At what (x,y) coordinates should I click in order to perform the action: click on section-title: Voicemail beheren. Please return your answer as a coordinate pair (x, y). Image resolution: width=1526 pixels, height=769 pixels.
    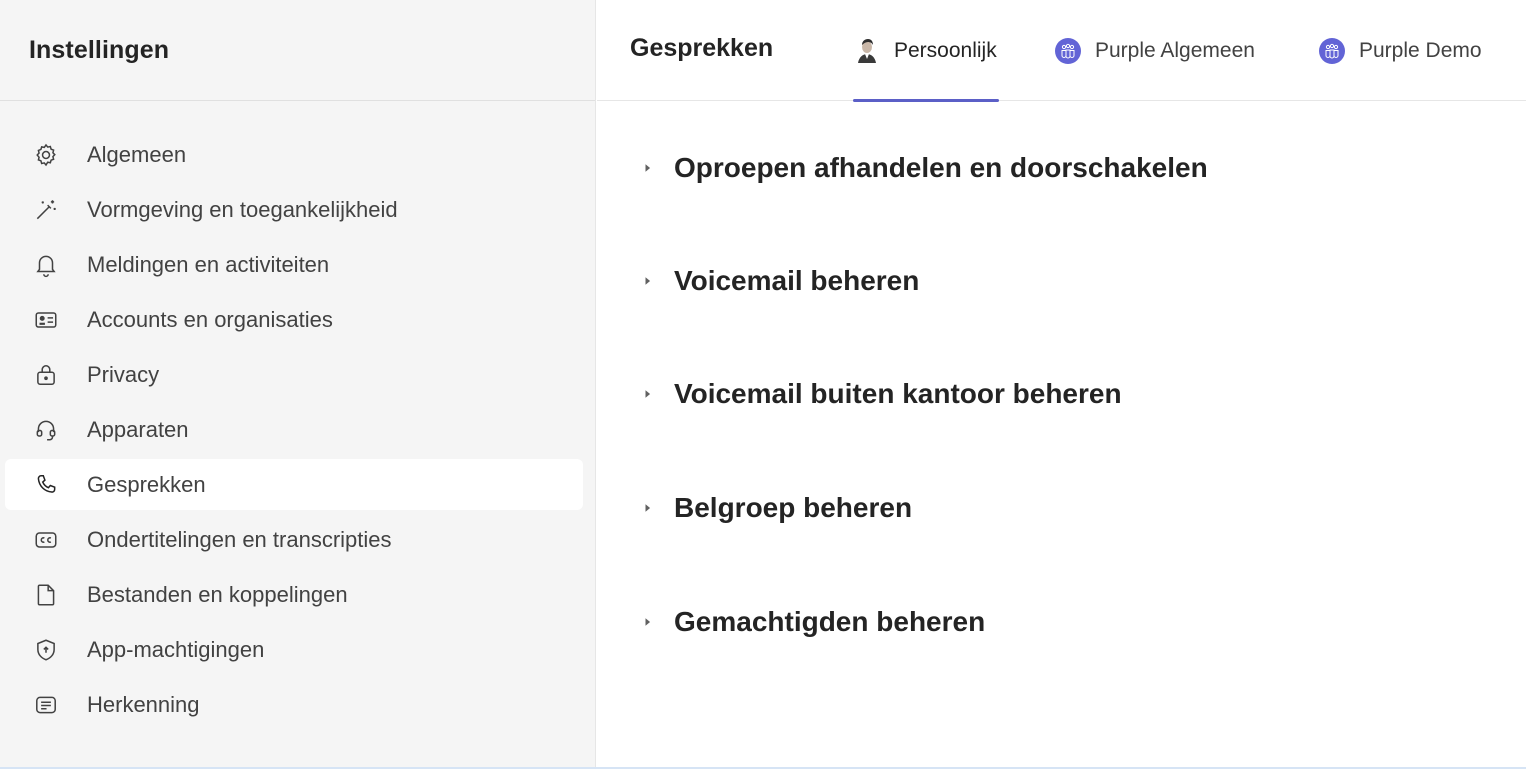
    Looking at the image, I should click on (797, 280).